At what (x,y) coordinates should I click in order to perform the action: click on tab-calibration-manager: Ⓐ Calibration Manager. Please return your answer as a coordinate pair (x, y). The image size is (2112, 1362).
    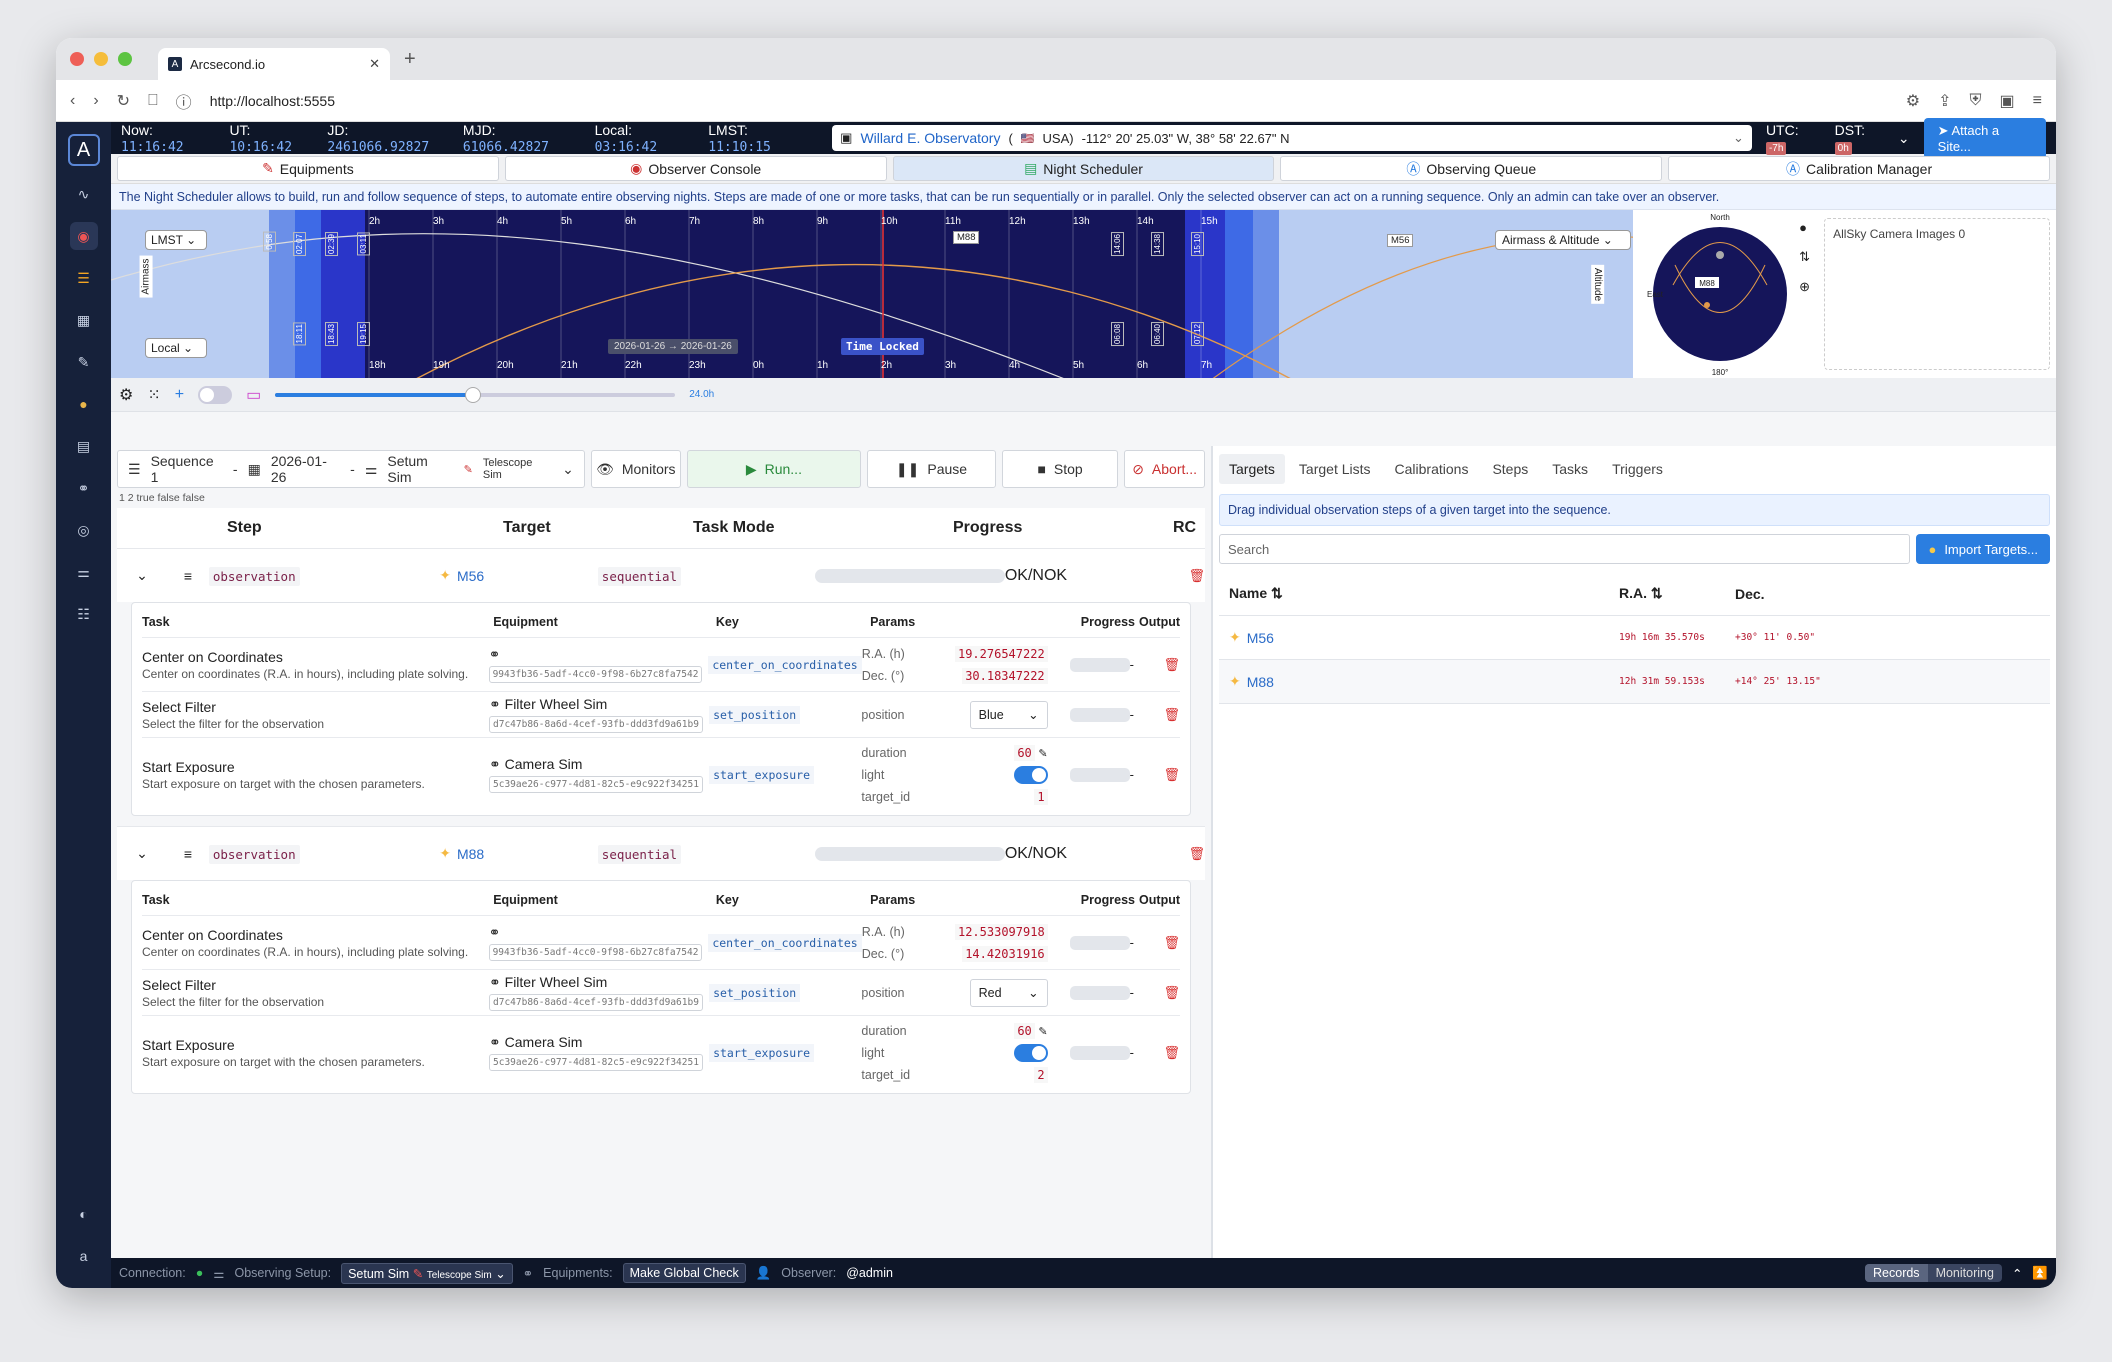
    Looking at the image, I should click on (1859, 168).